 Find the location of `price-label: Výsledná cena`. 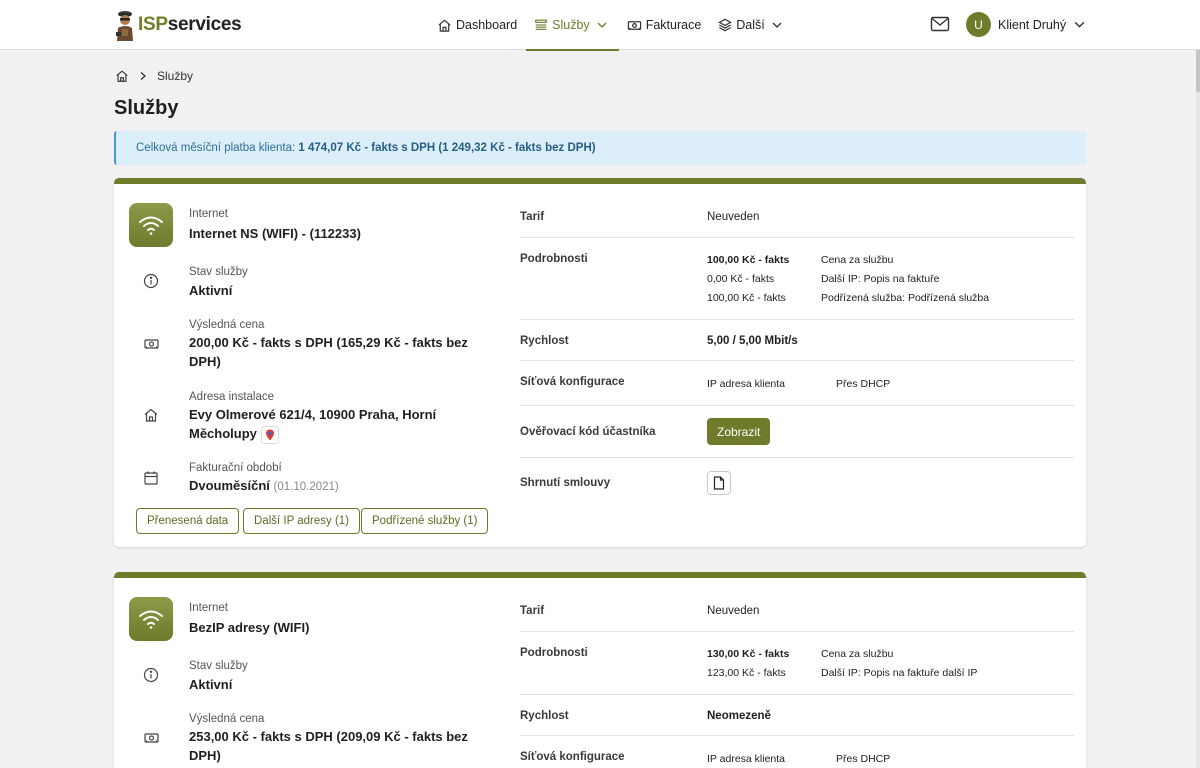

price-label: Výsledná cena is located at coordinates (227, 719).